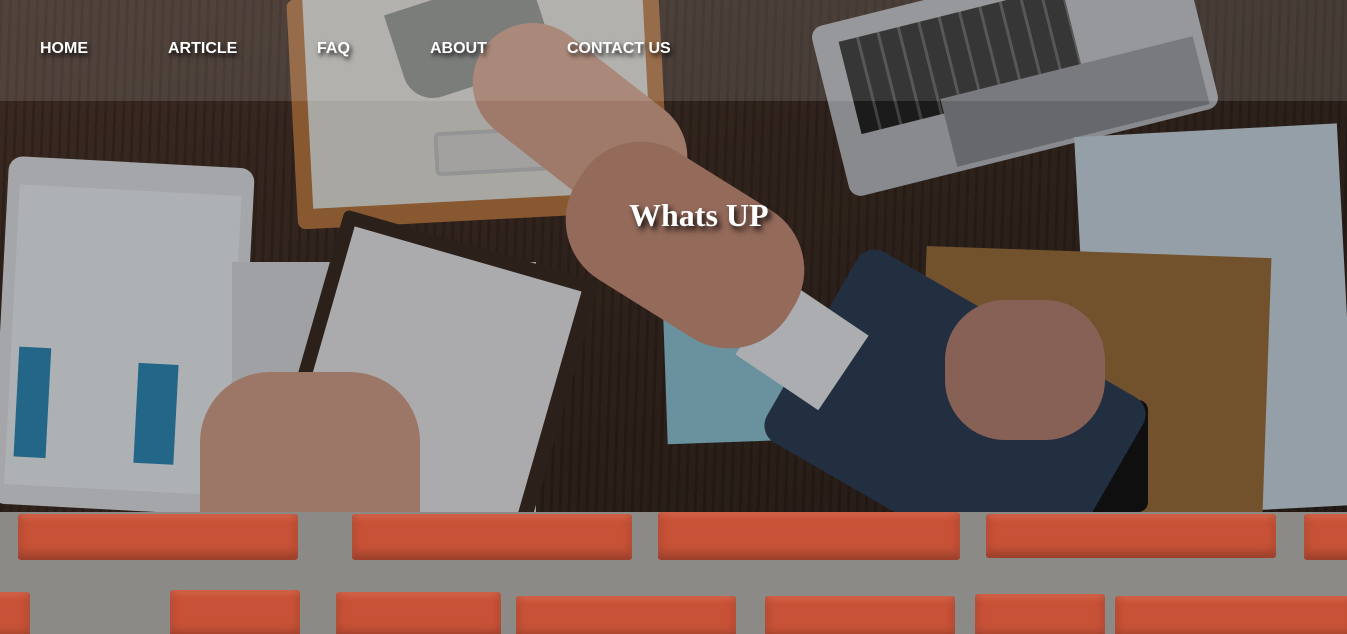 The image size is (1347, 634). Describe the element at coordinates (699, 215) in the screenshot. I see `hero-title: Whats UP` at that location.